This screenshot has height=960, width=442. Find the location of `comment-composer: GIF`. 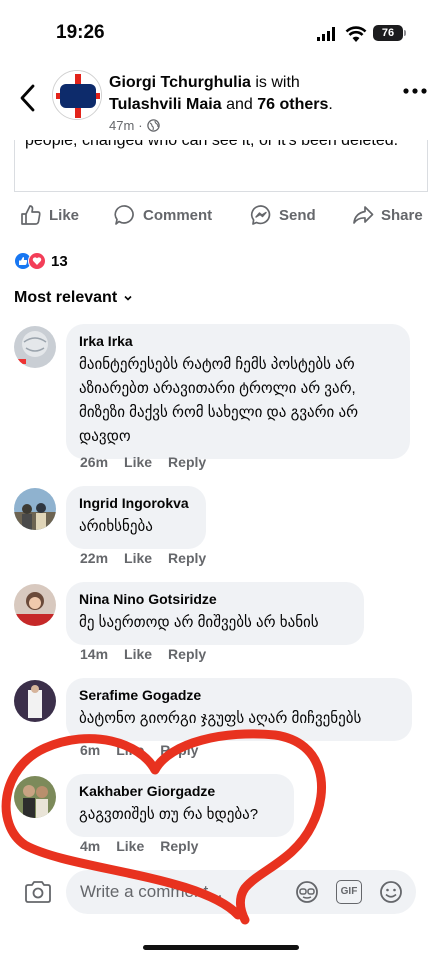

comment-composer: GIF is located at coordinates (221, 892).